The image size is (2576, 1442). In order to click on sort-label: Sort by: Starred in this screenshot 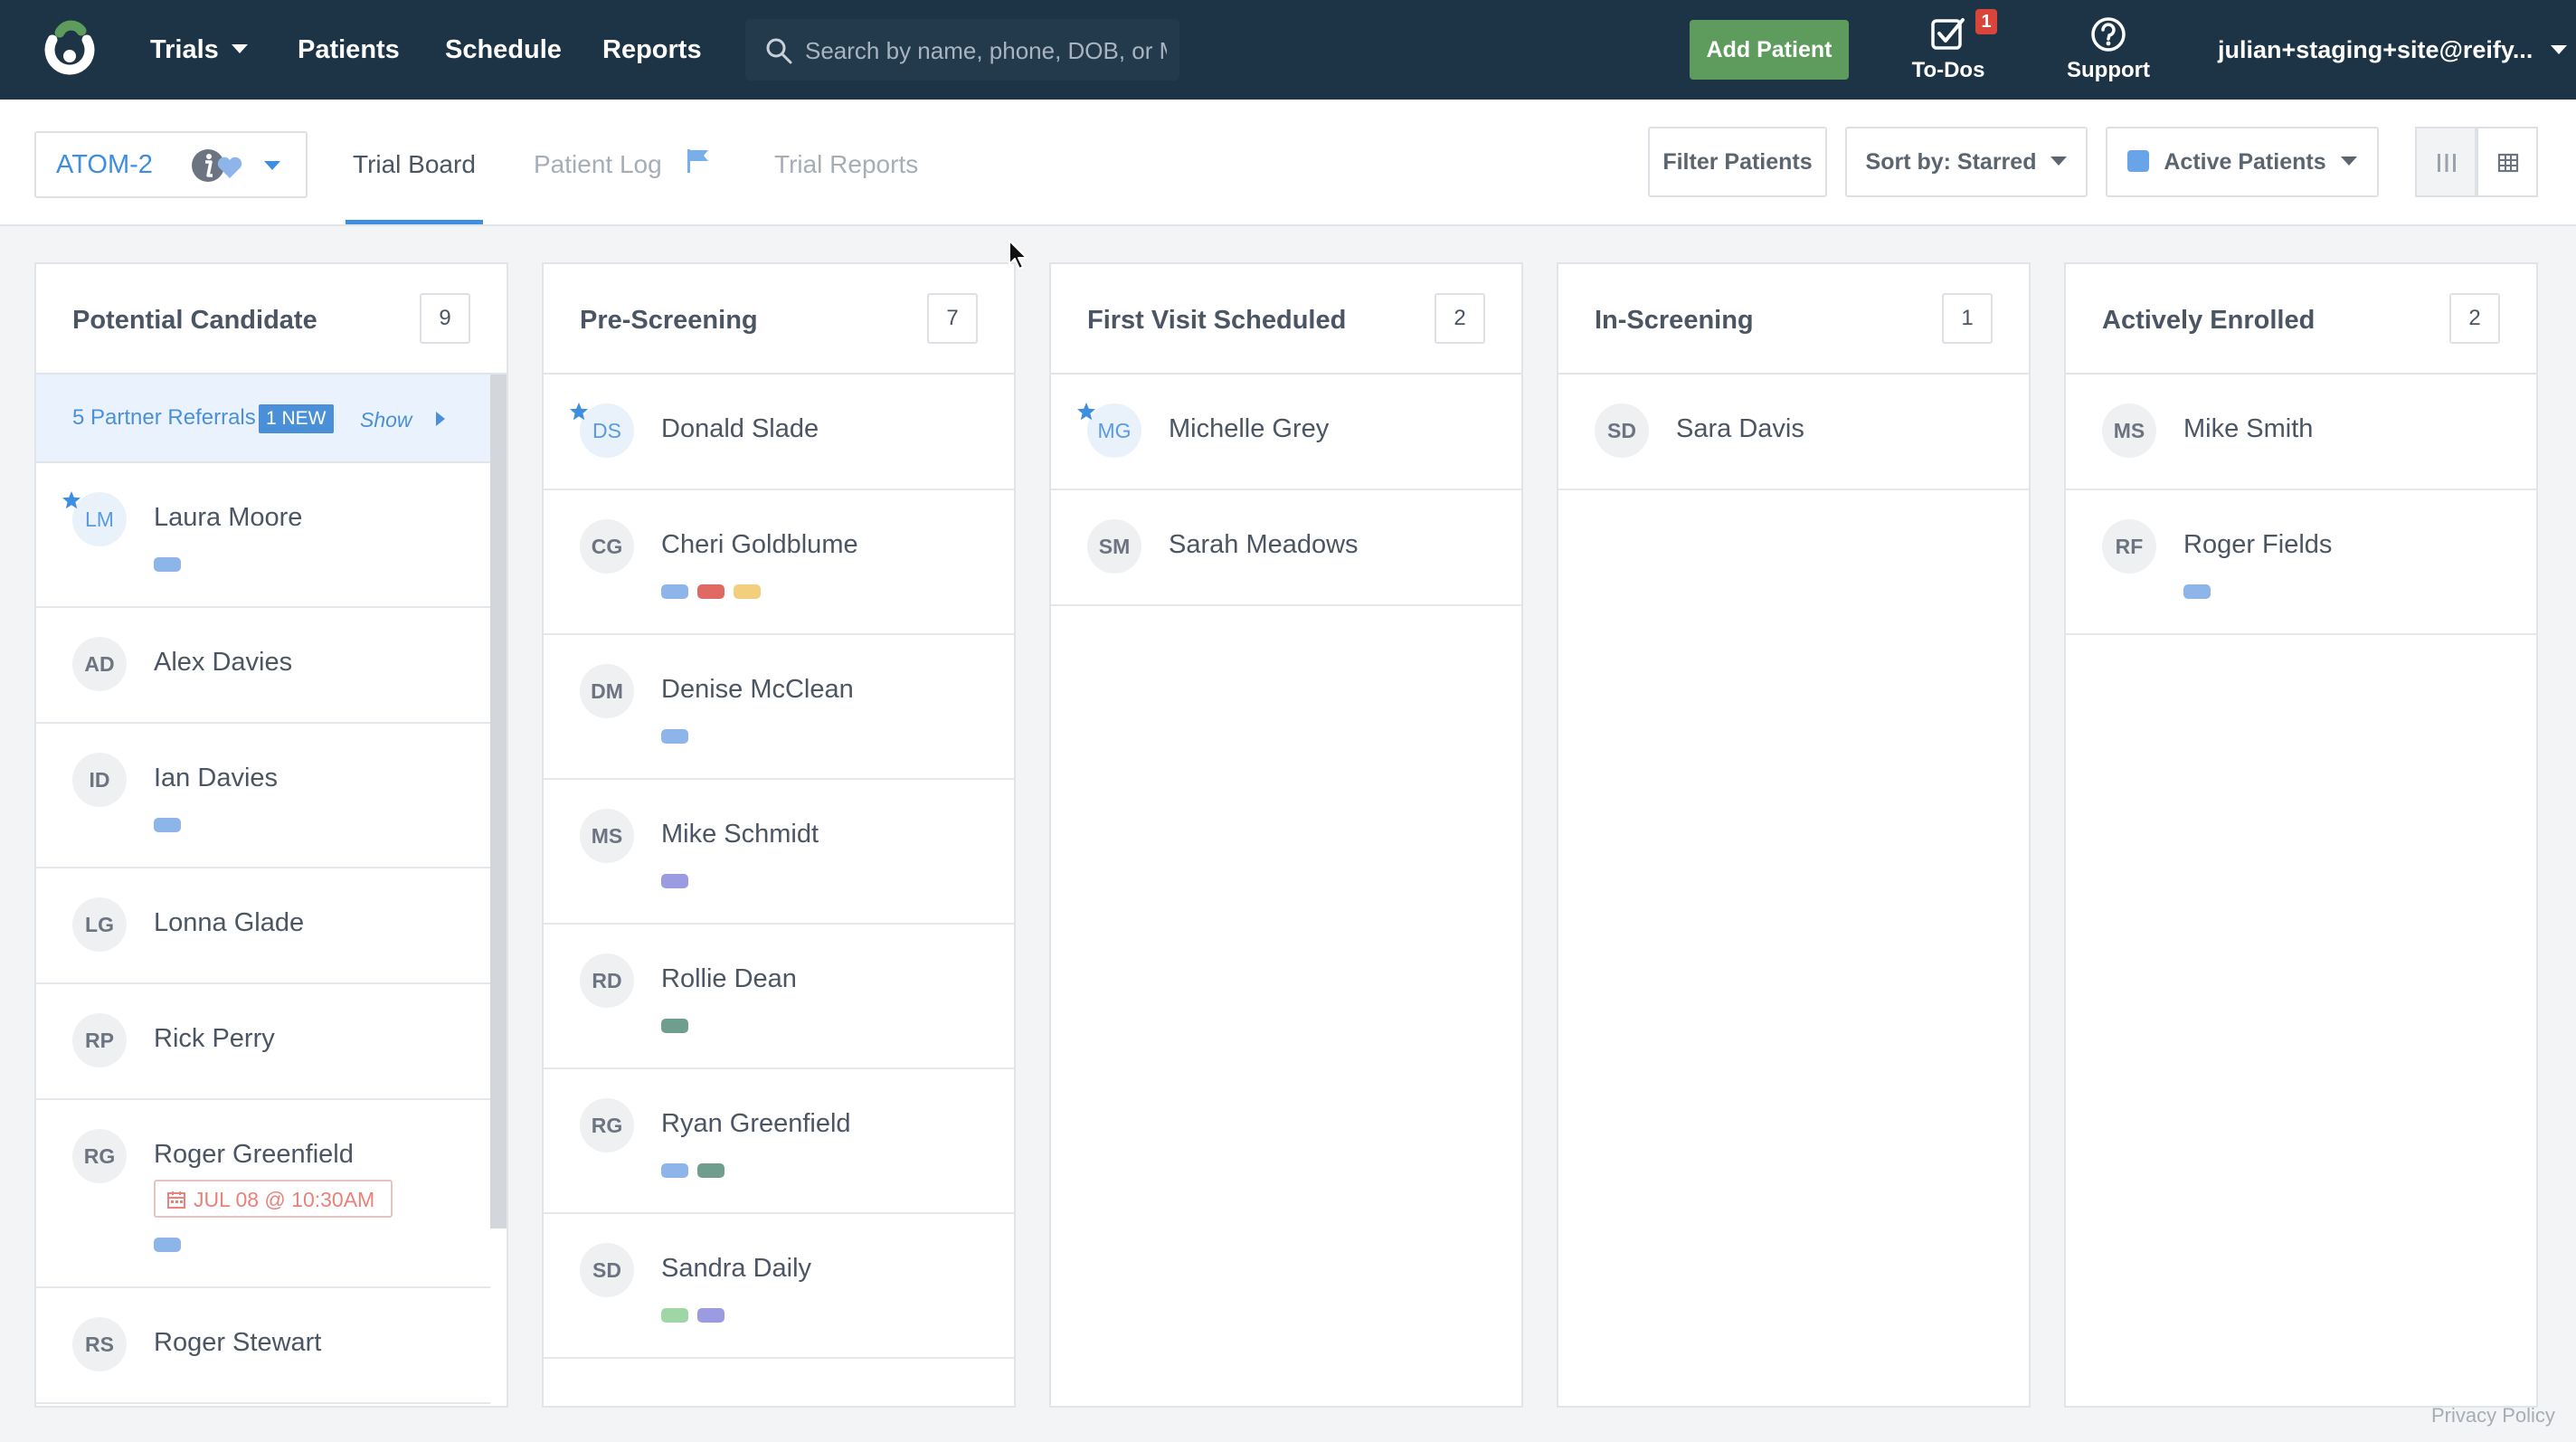, I will do `click(1951, 162)`.